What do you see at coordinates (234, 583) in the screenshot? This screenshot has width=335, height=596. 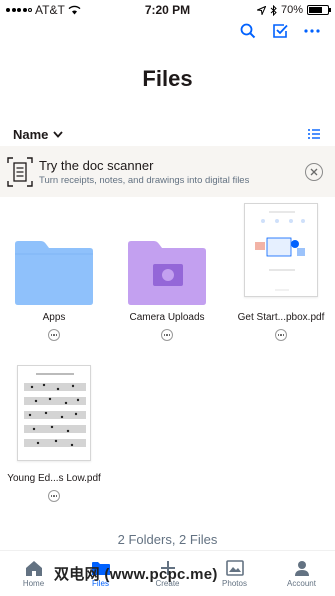 I see `nav-label: Photos` at bounding box center [234, 583].